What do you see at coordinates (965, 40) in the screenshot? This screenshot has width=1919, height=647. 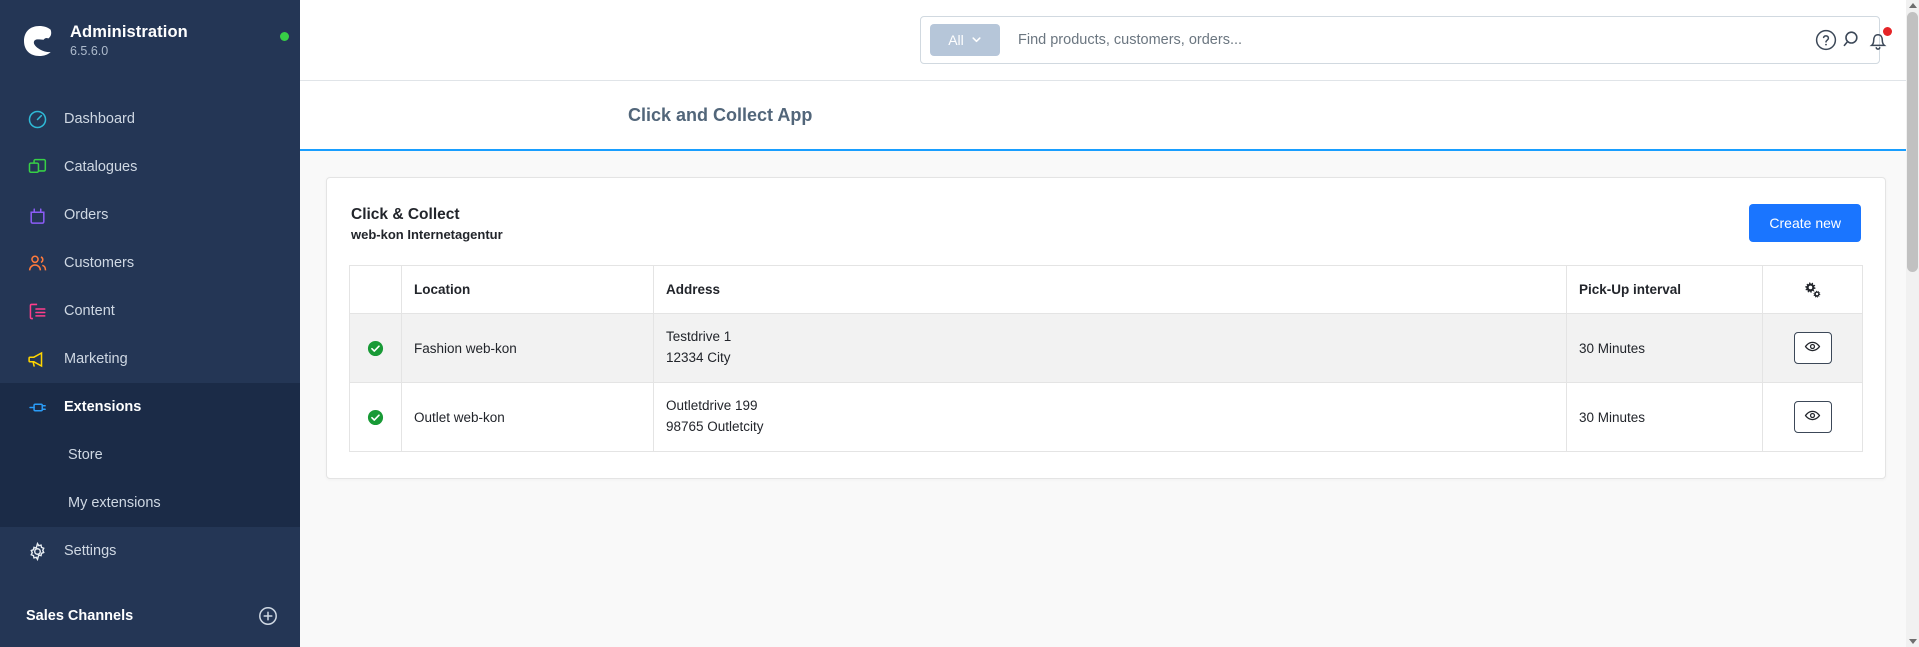 I see `search-scope-dropdown: All` at bounding box center [965, 40].